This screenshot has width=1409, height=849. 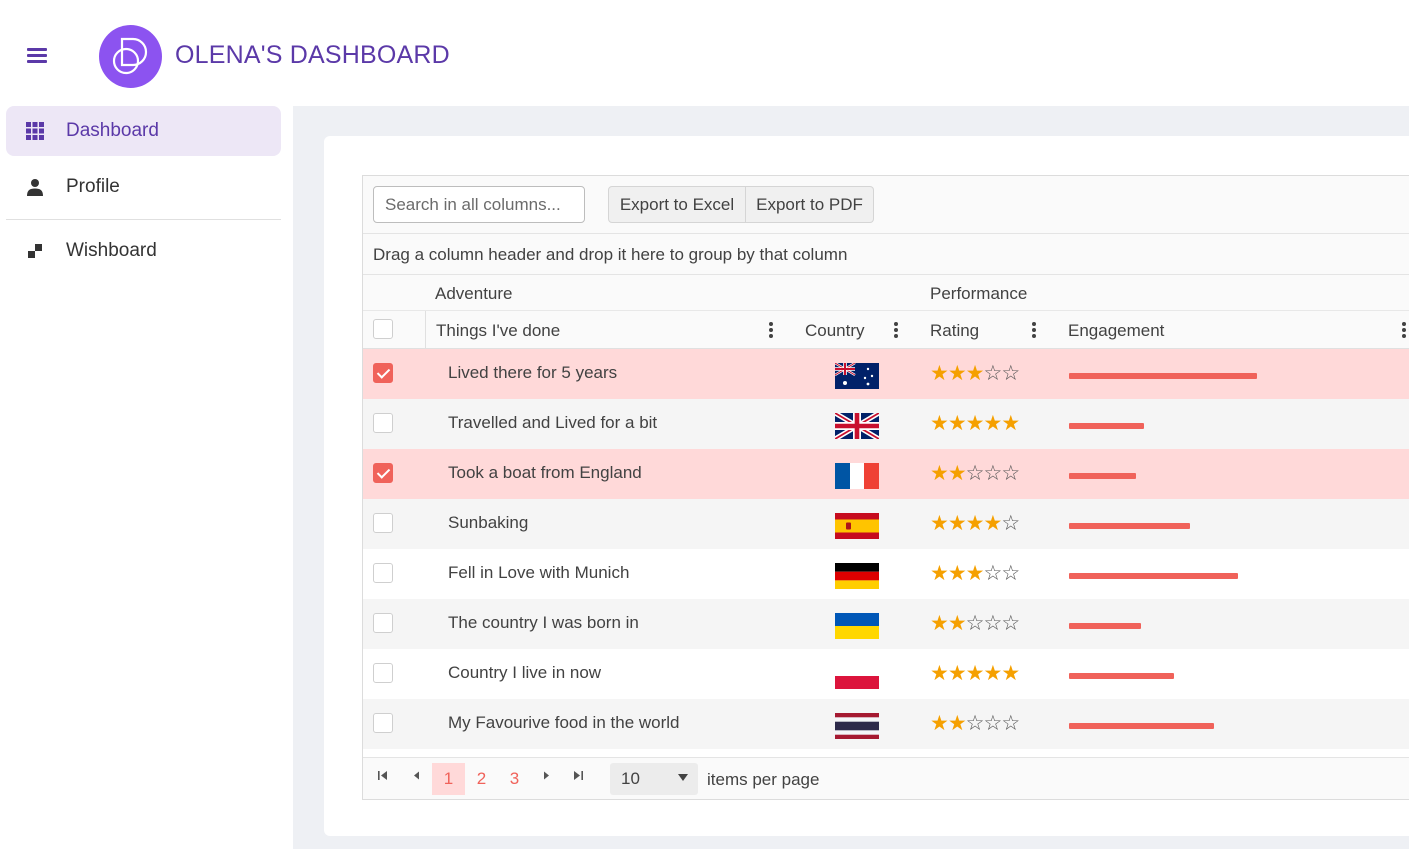 What do you see at coordinates (479, 204) in the screenshot?
I see `search-input` at bounding box center [479, 204].